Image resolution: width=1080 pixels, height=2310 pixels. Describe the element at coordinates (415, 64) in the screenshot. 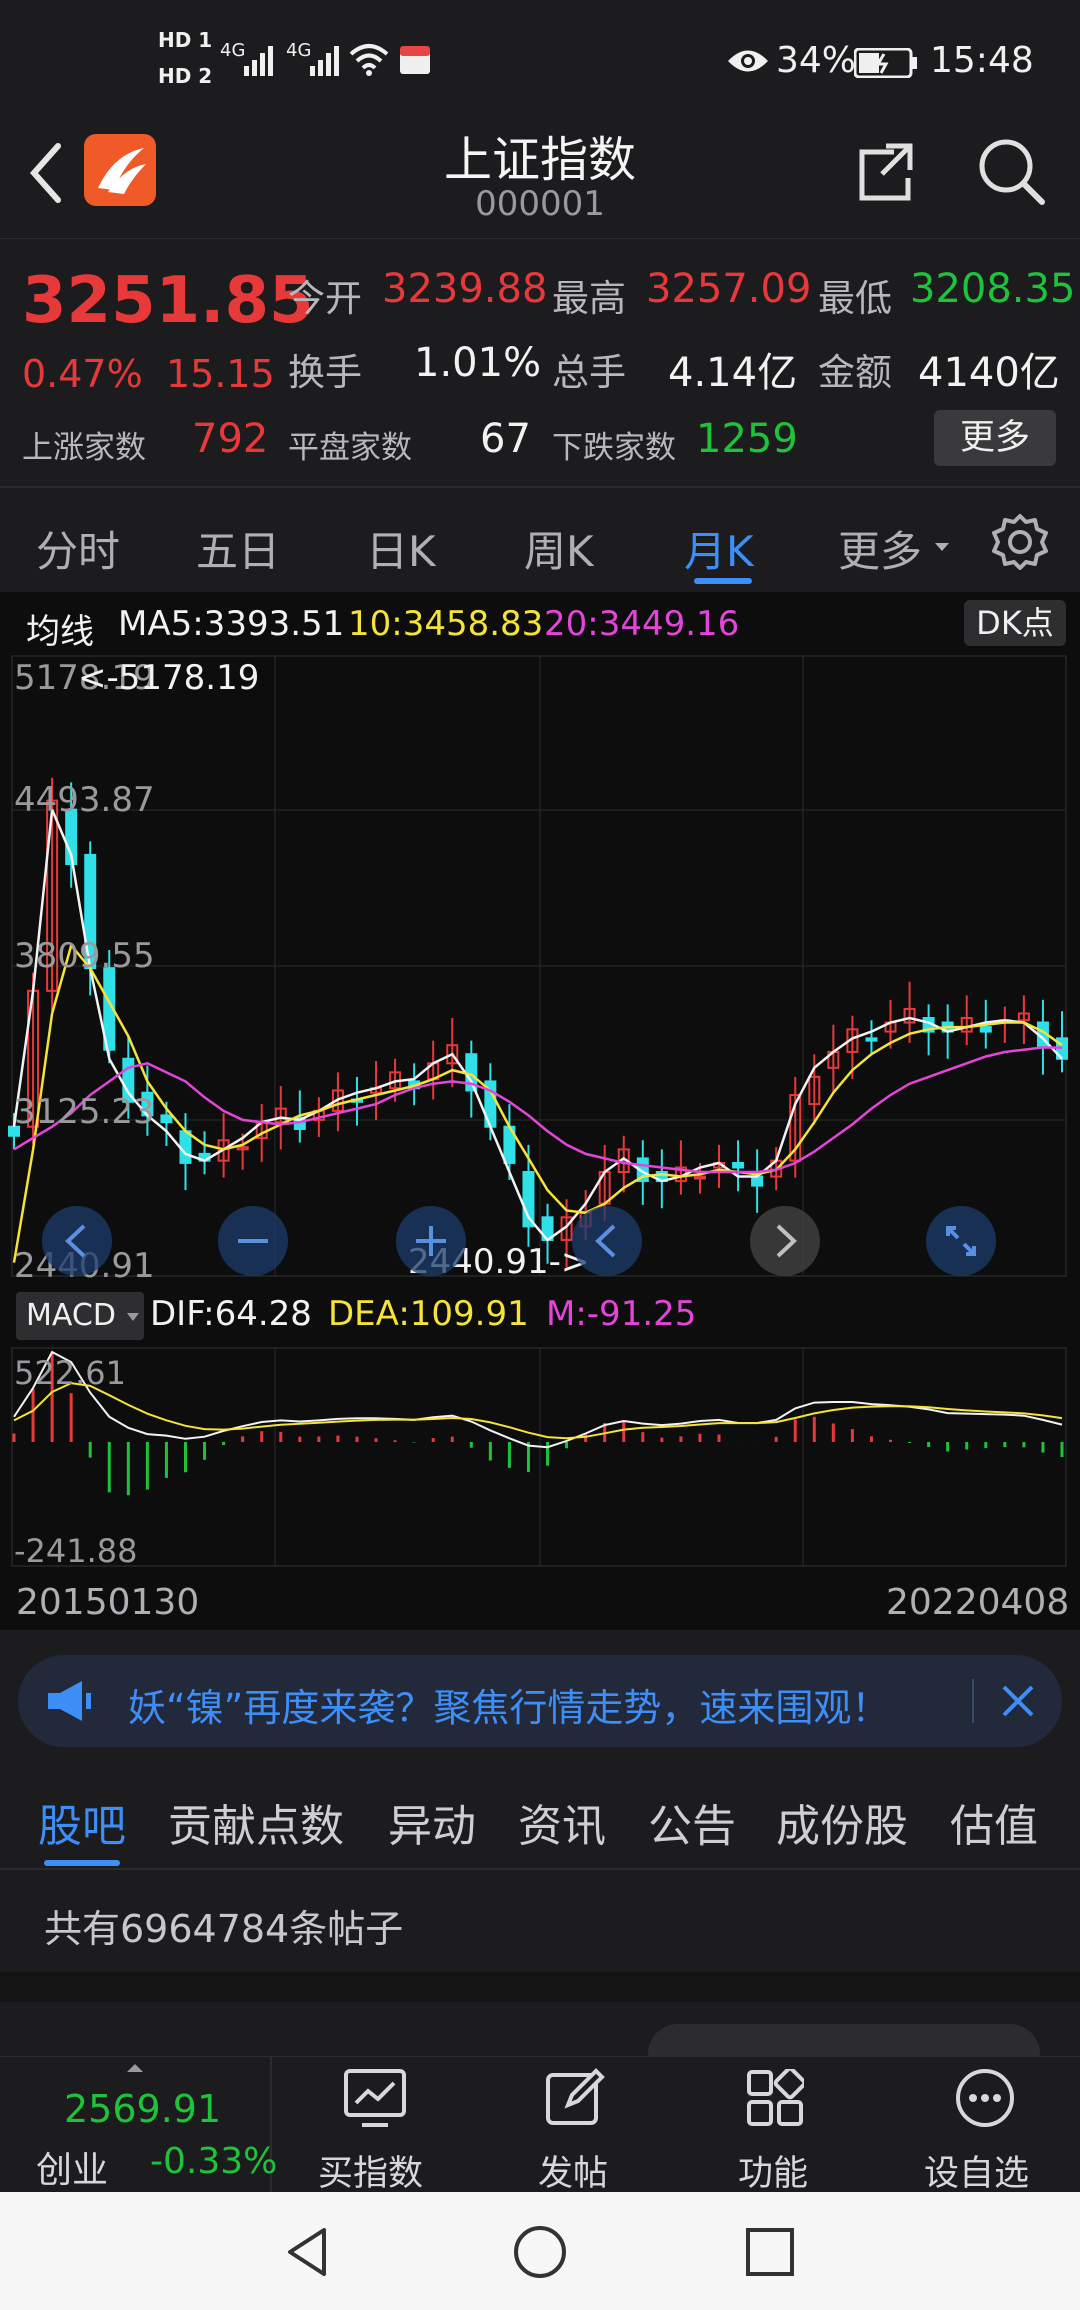

I see `notification-app-icon` at that location.